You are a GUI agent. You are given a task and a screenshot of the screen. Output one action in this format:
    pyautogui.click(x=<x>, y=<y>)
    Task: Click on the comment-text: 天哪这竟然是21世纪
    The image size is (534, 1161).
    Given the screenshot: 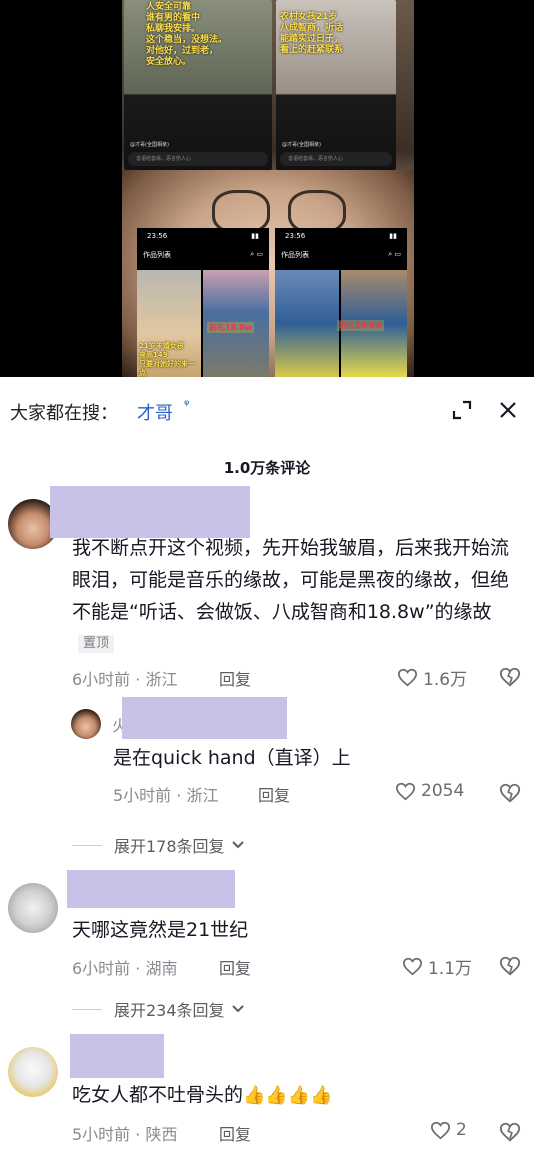 What is the action you would take?
    pyautogui.click(x=160, y=930)
    